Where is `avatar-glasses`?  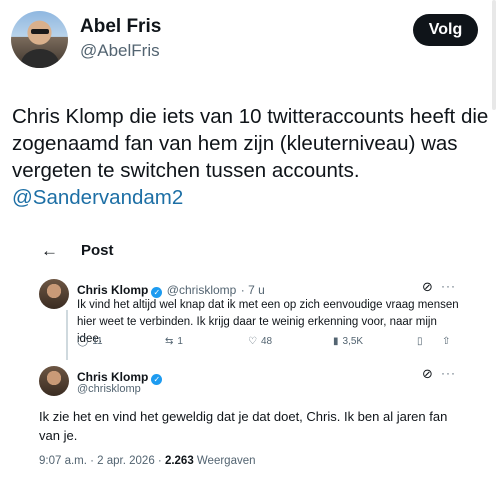
avatar-glasses is located at coordinates (40, 31).